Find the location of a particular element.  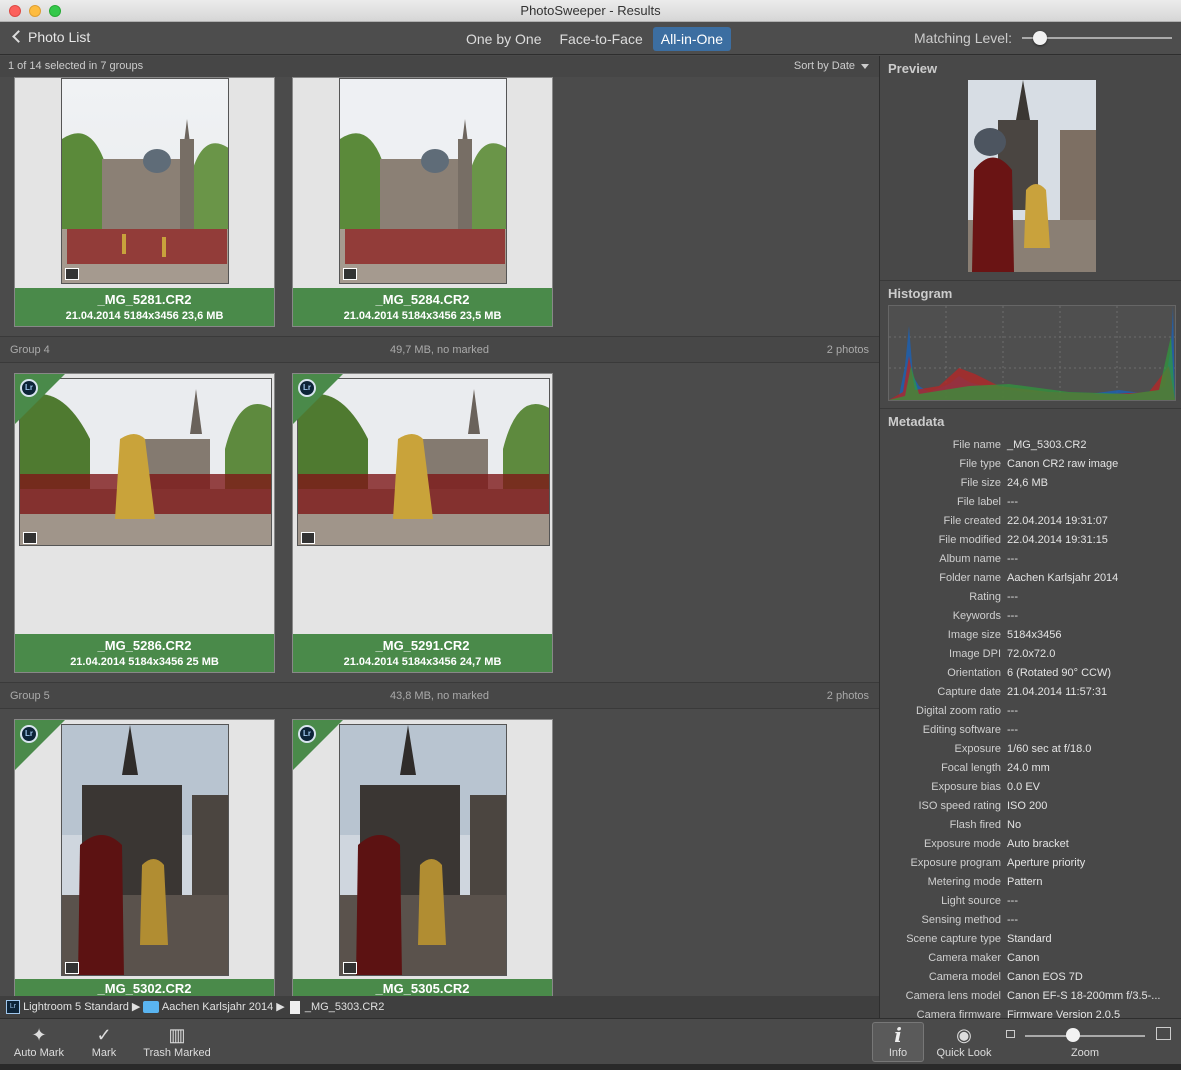

metadata-key: Exposure program is located at coordinates (956, 863).